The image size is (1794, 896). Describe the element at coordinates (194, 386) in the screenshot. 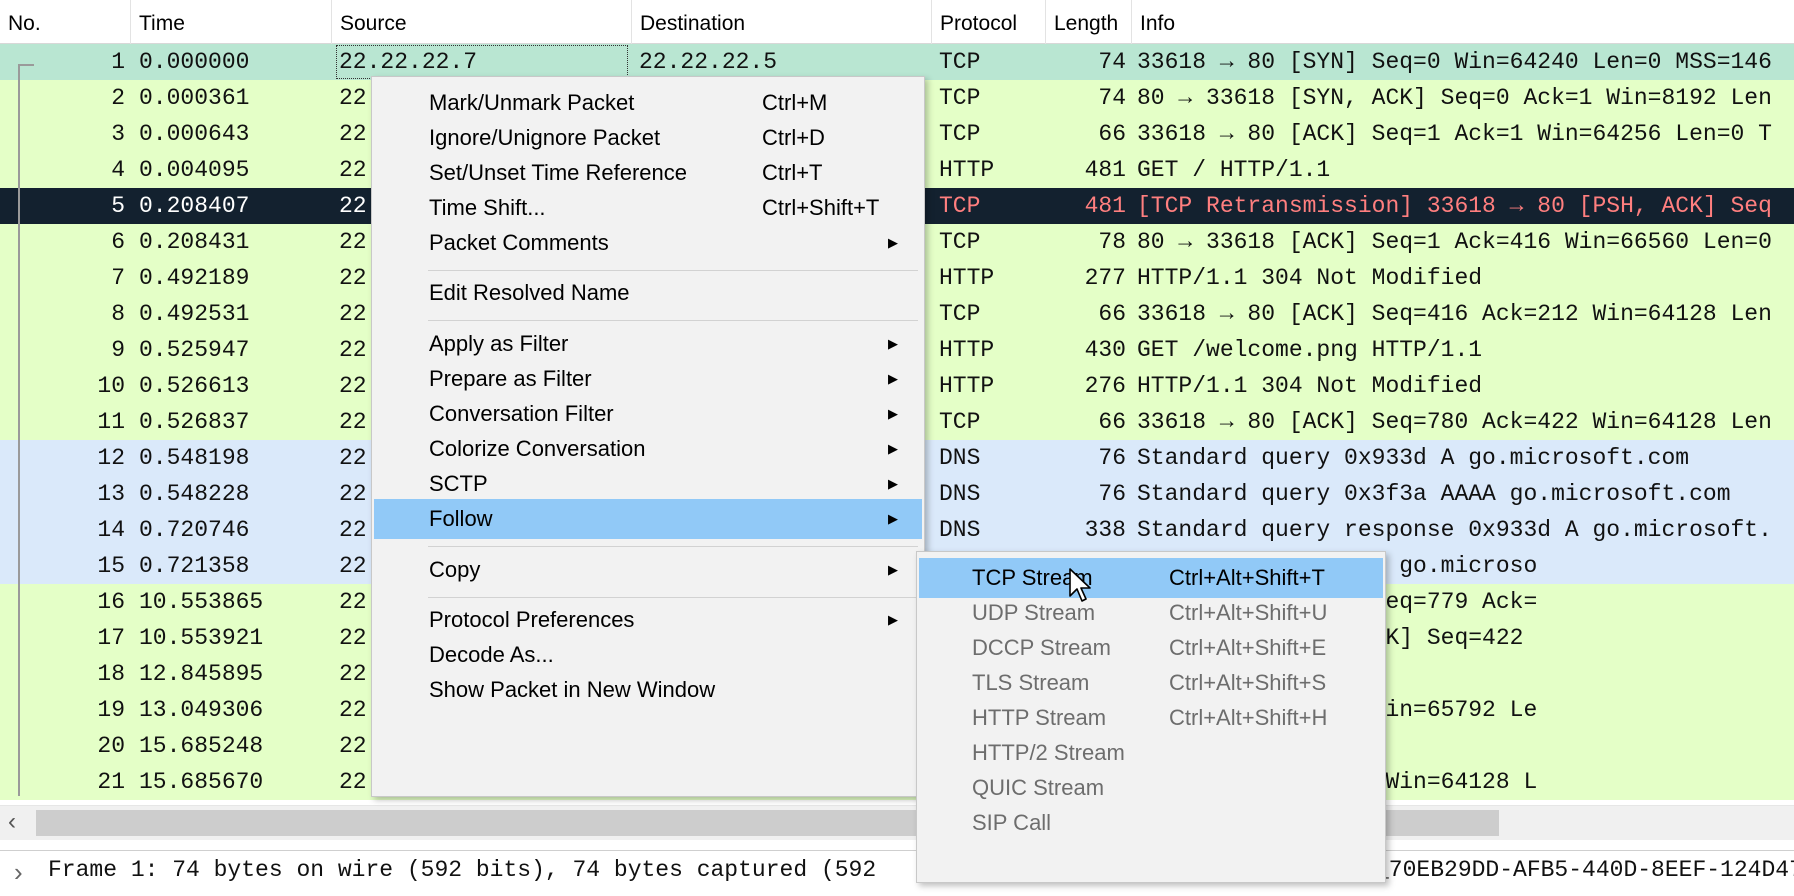

I see `packet-time: 0.526613` at that location.